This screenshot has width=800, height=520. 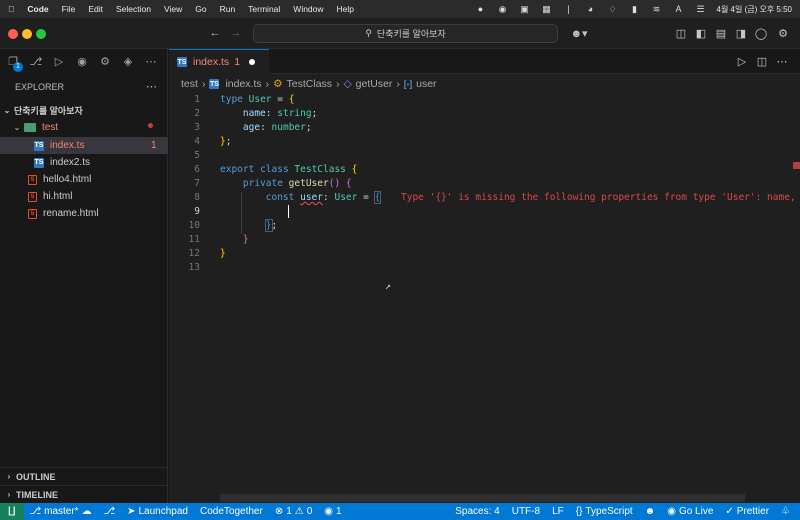 What do you see at coordinates (110, 511) in the screenshot?
I see `git-graph-button: ⎇` at bounding box center [110, 511].